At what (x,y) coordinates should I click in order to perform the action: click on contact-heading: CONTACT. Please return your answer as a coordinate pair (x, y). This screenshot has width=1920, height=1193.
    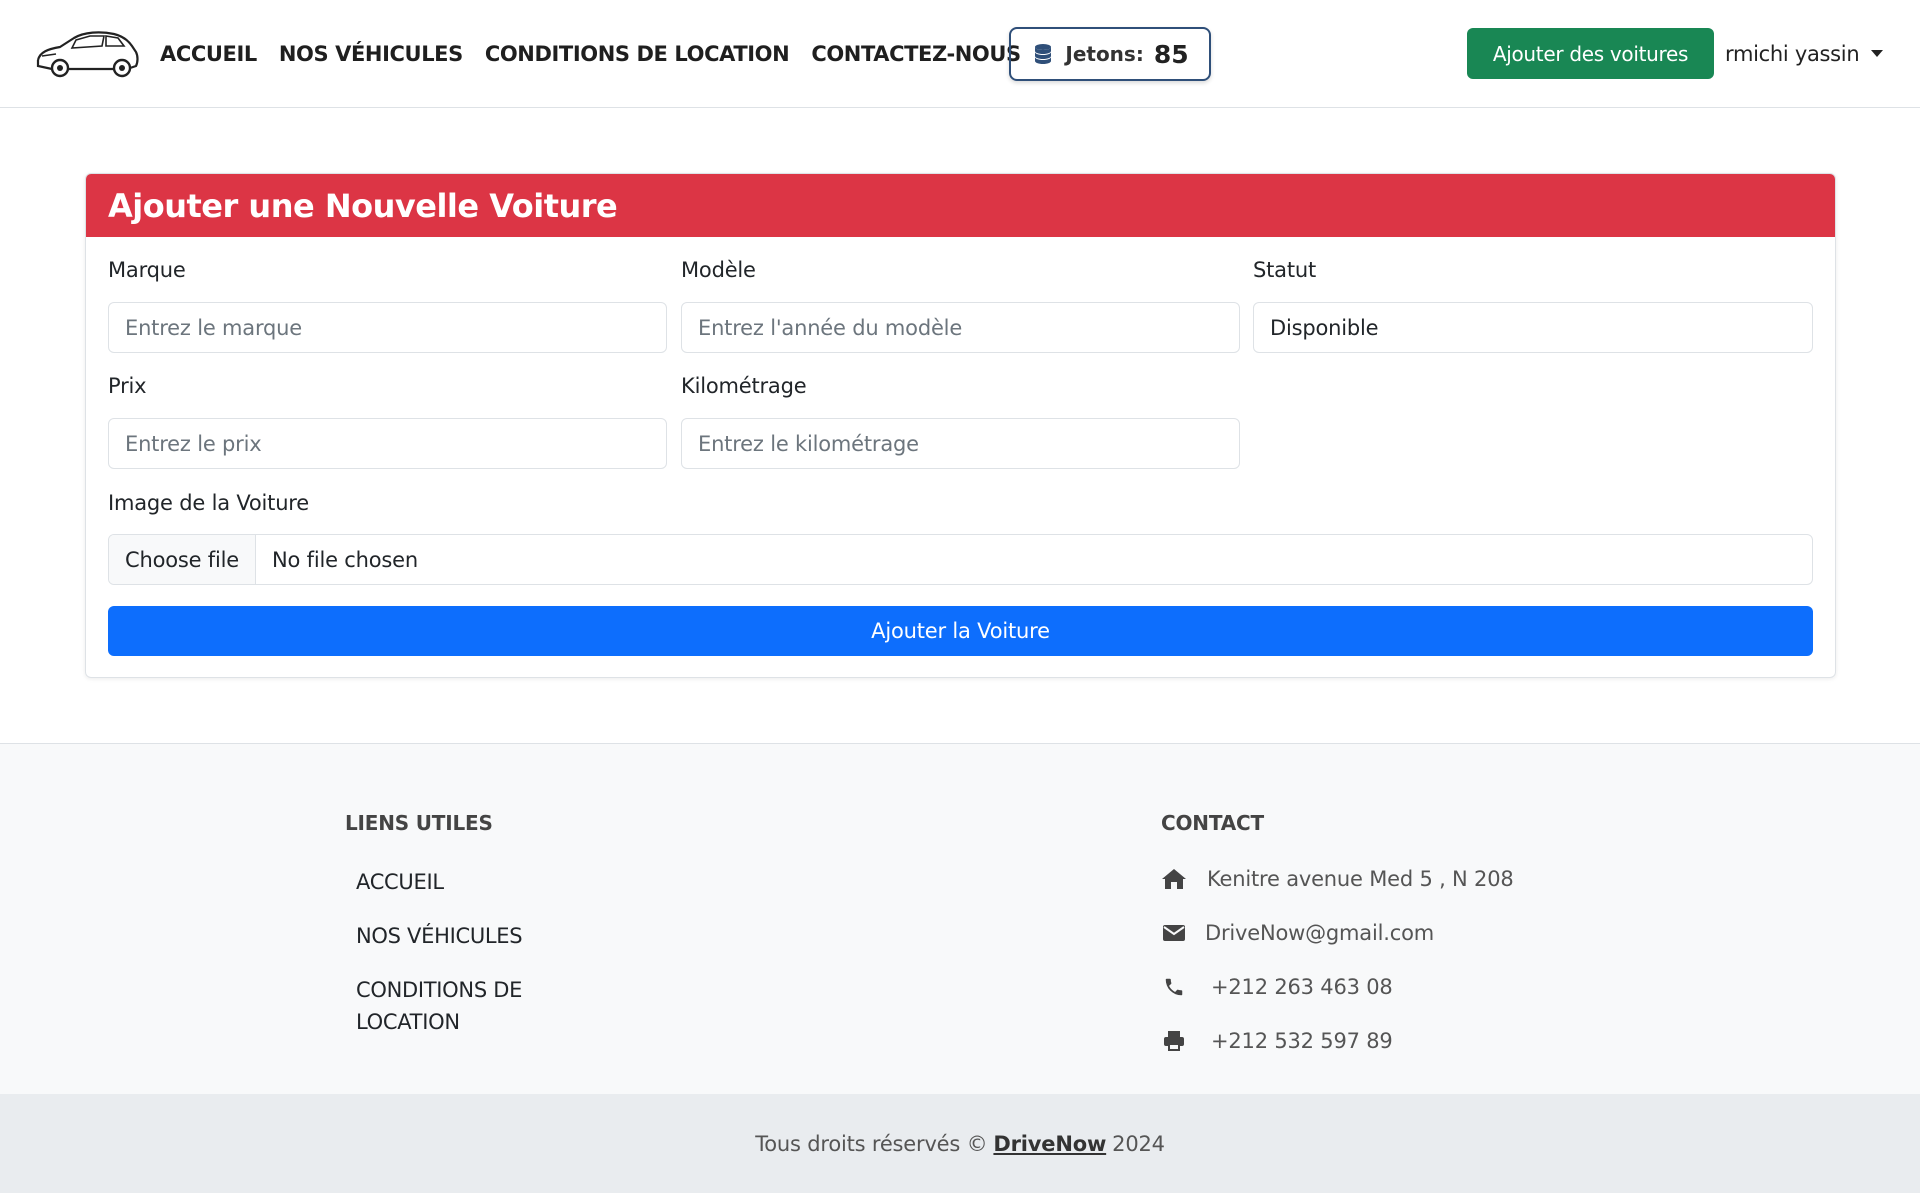
    Looking at the image, I should click on (1212, 823).